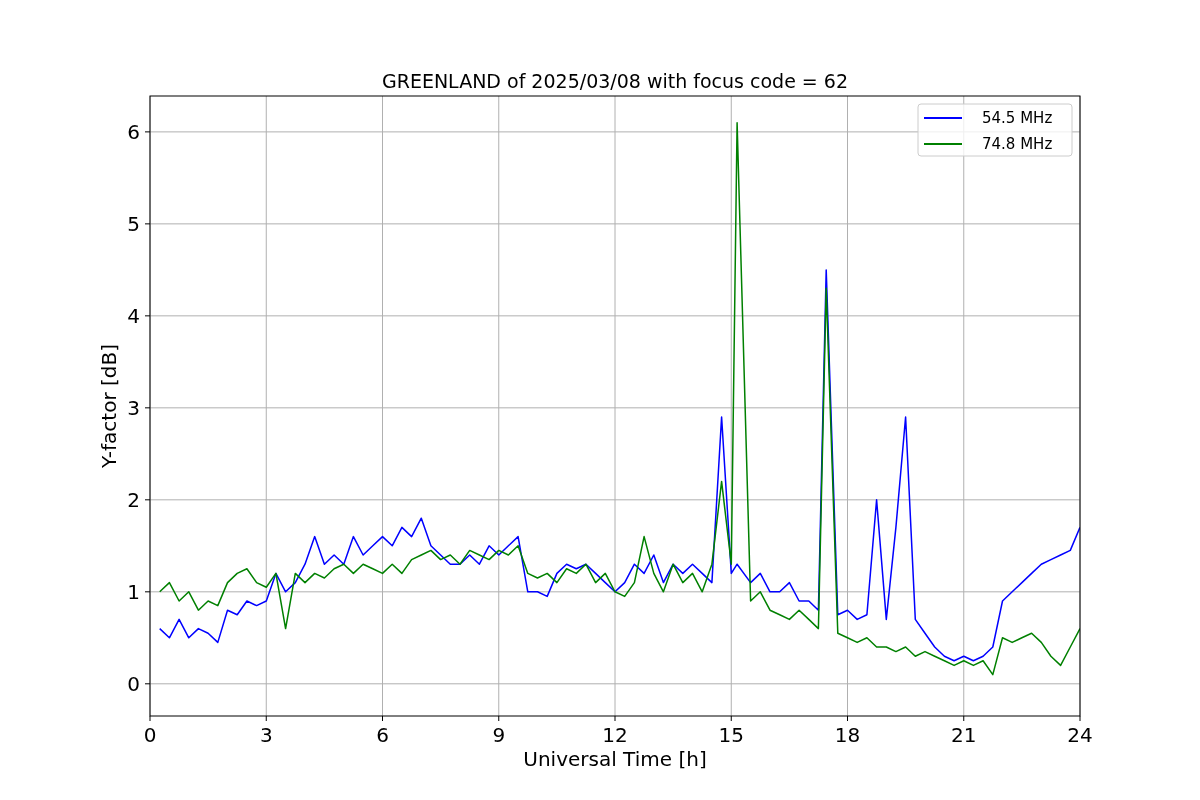 The width and height of the screenshot is (1200, 800). Describe the element at coordinates (133, 683) in the screenshot. I see `y-tick-label: 0` at that location.